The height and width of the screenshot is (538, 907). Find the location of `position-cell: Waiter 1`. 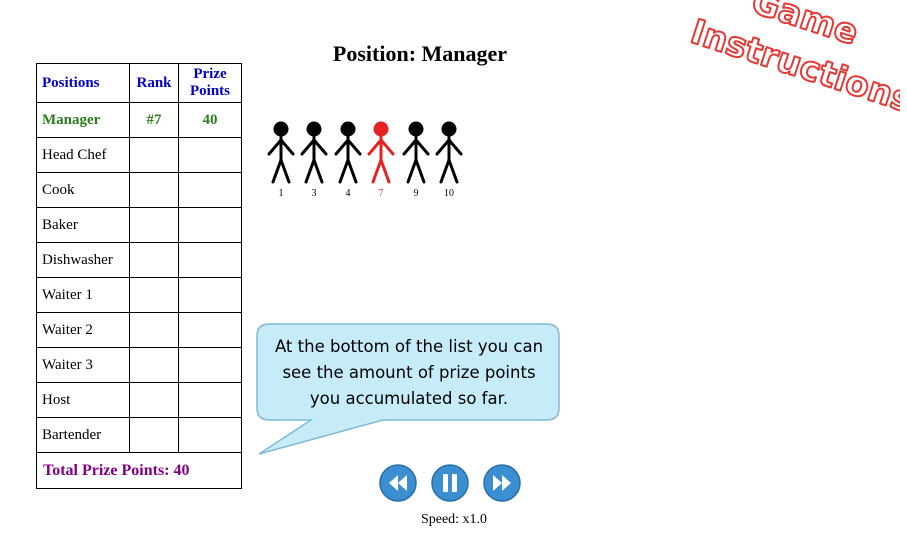

position-cell: Waiter 1 is located at coordinates (83, 295).